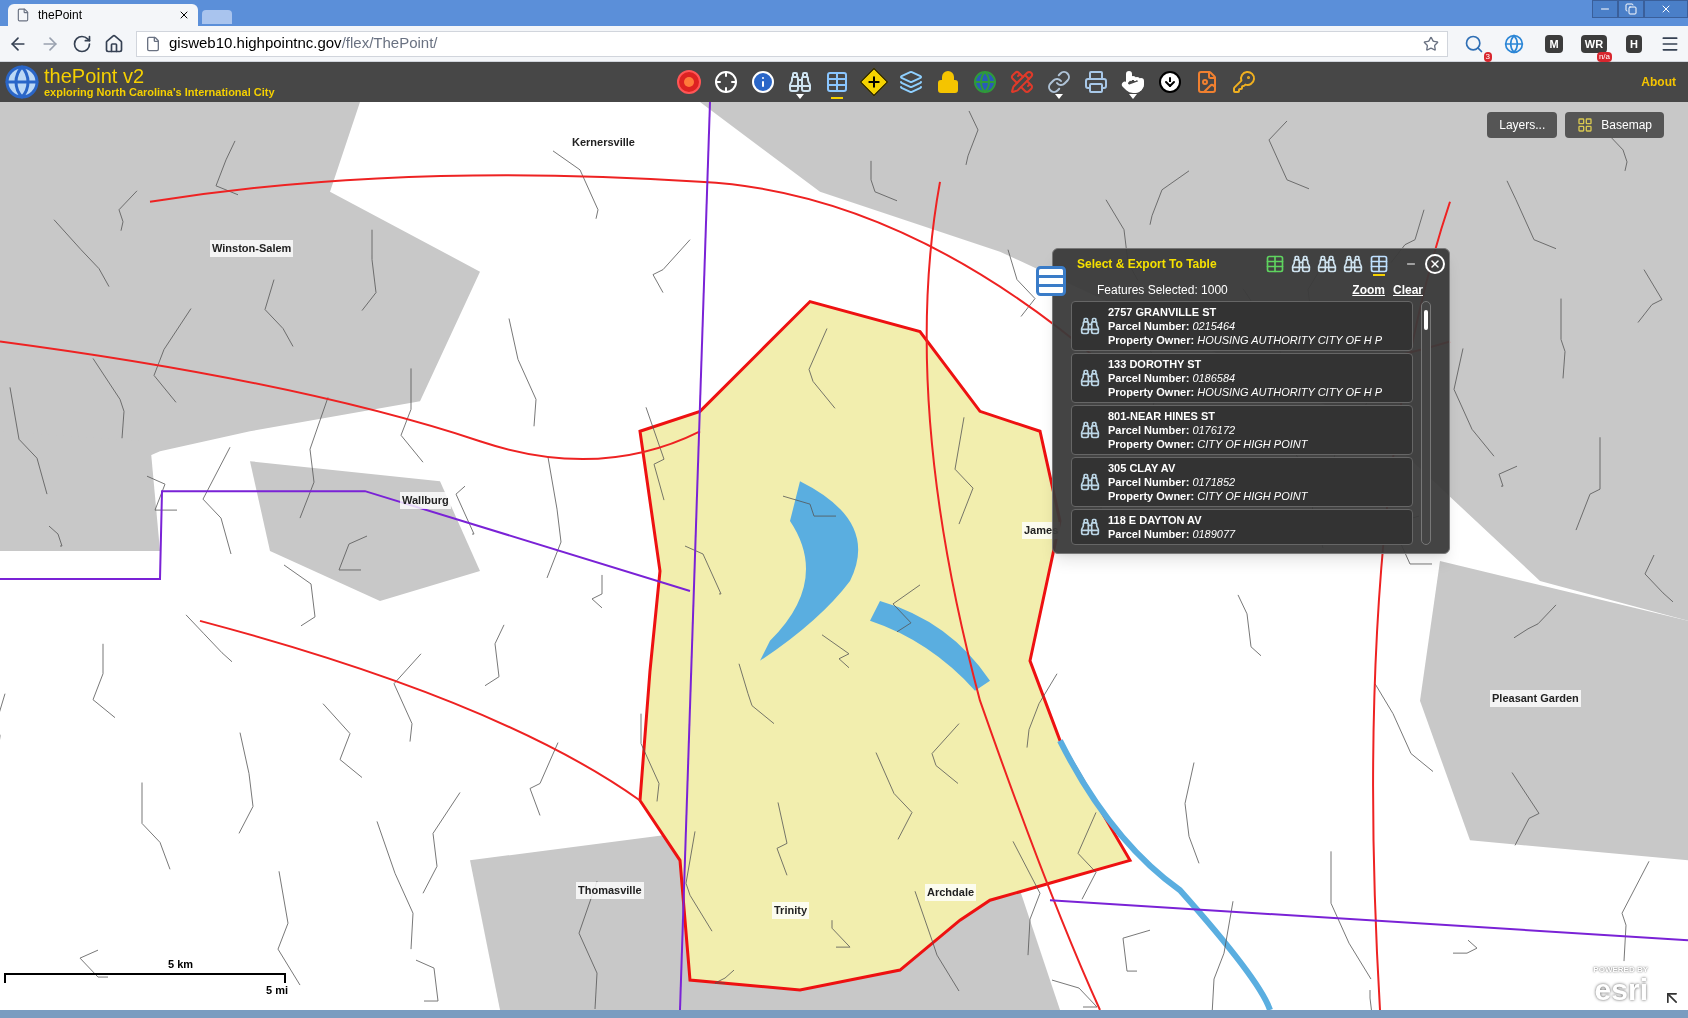 The height and width of the screenshot is (1018, 1688). I want to click on features-count: Features Selected: 1000, so click(1163, 290).